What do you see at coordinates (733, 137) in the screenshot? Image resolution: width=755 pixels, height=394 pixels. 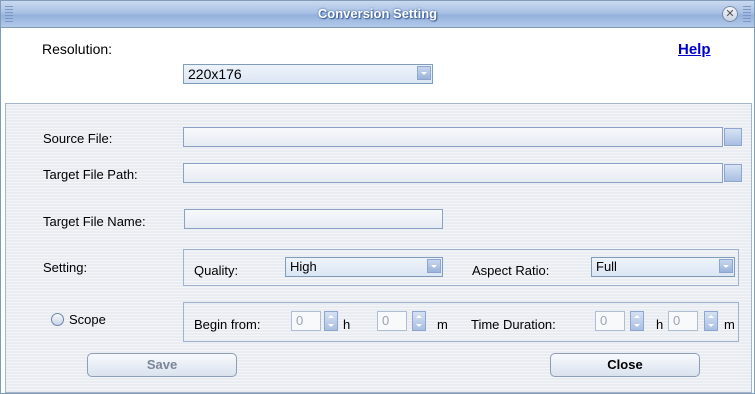 I see `source-browse-button` at bounding box center [733, 137].